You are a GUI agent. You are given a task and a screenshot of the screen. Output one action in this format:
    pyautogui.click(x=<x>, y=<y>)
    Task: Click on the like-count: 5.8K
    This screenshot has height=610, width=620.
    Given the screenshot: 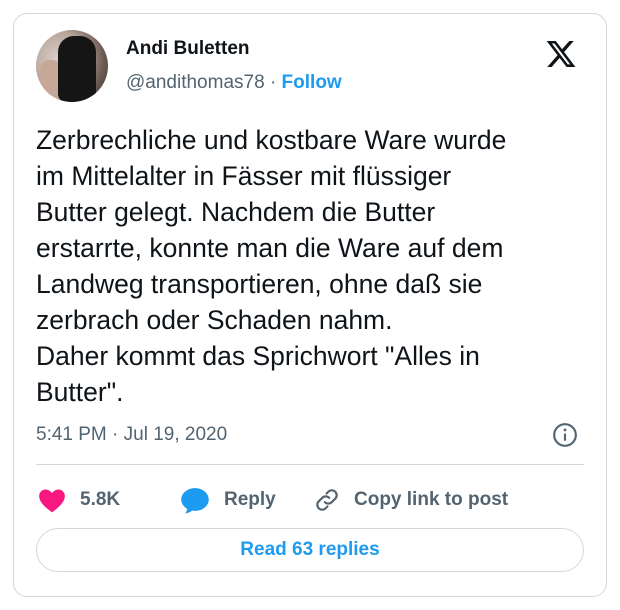 What is the action you would take?
    pyautogui.click(x=100, y=499)
    